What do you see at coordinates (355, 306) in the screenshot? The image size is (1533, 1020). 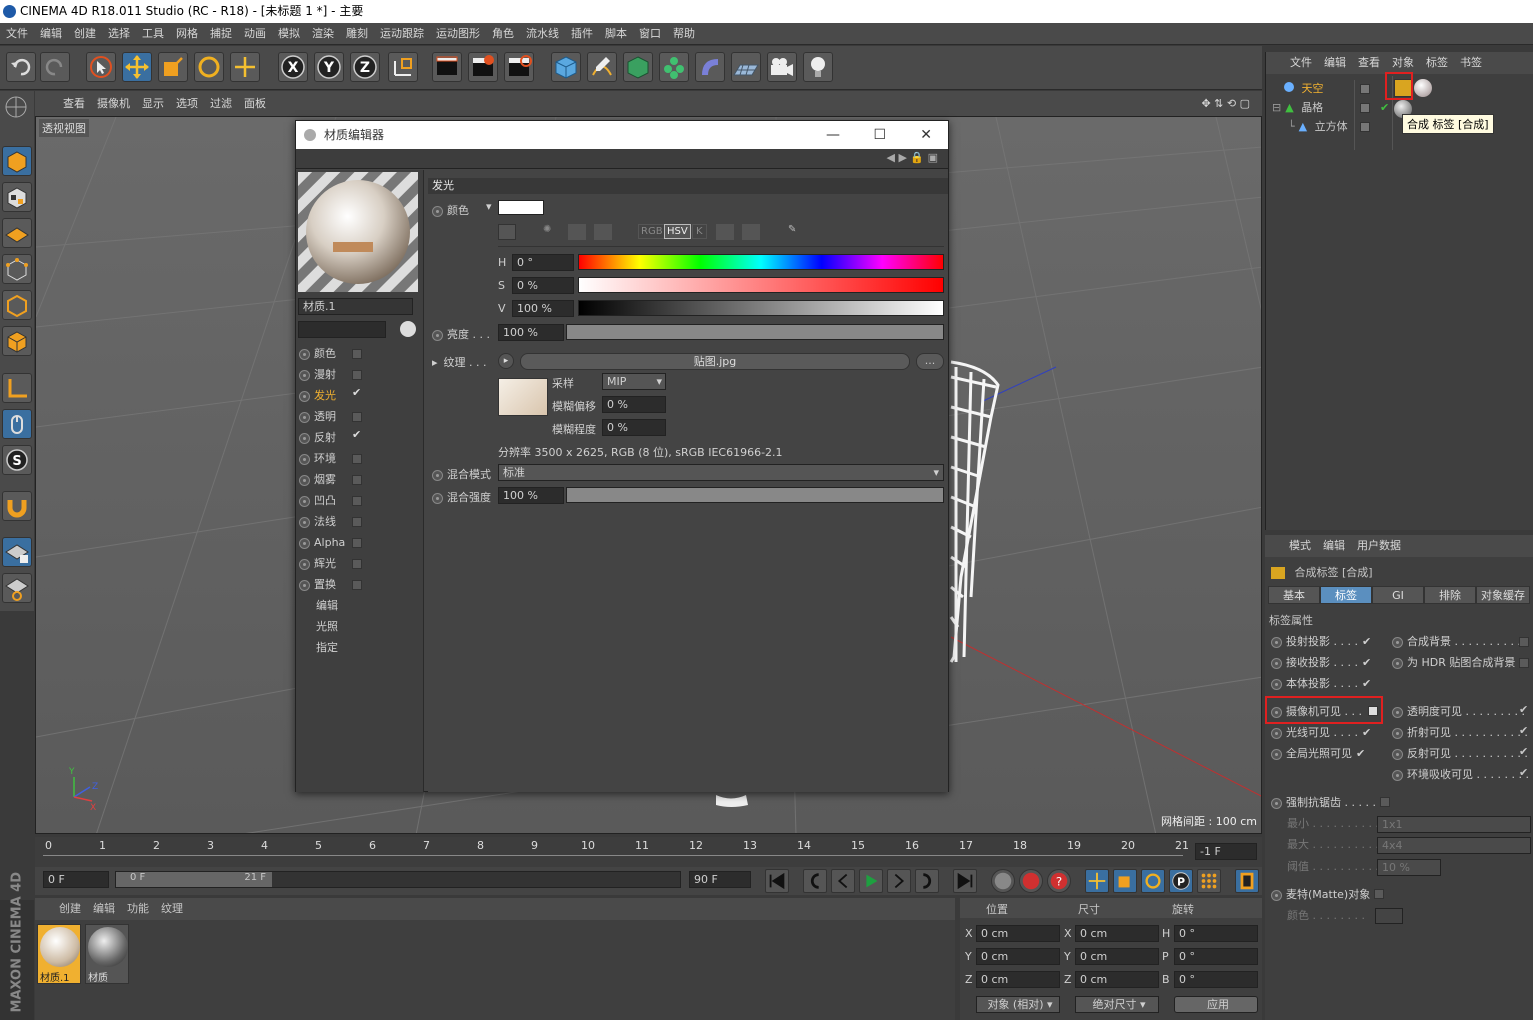 I see `material-name-field: 材质.1` at bounding box center [355, 306].